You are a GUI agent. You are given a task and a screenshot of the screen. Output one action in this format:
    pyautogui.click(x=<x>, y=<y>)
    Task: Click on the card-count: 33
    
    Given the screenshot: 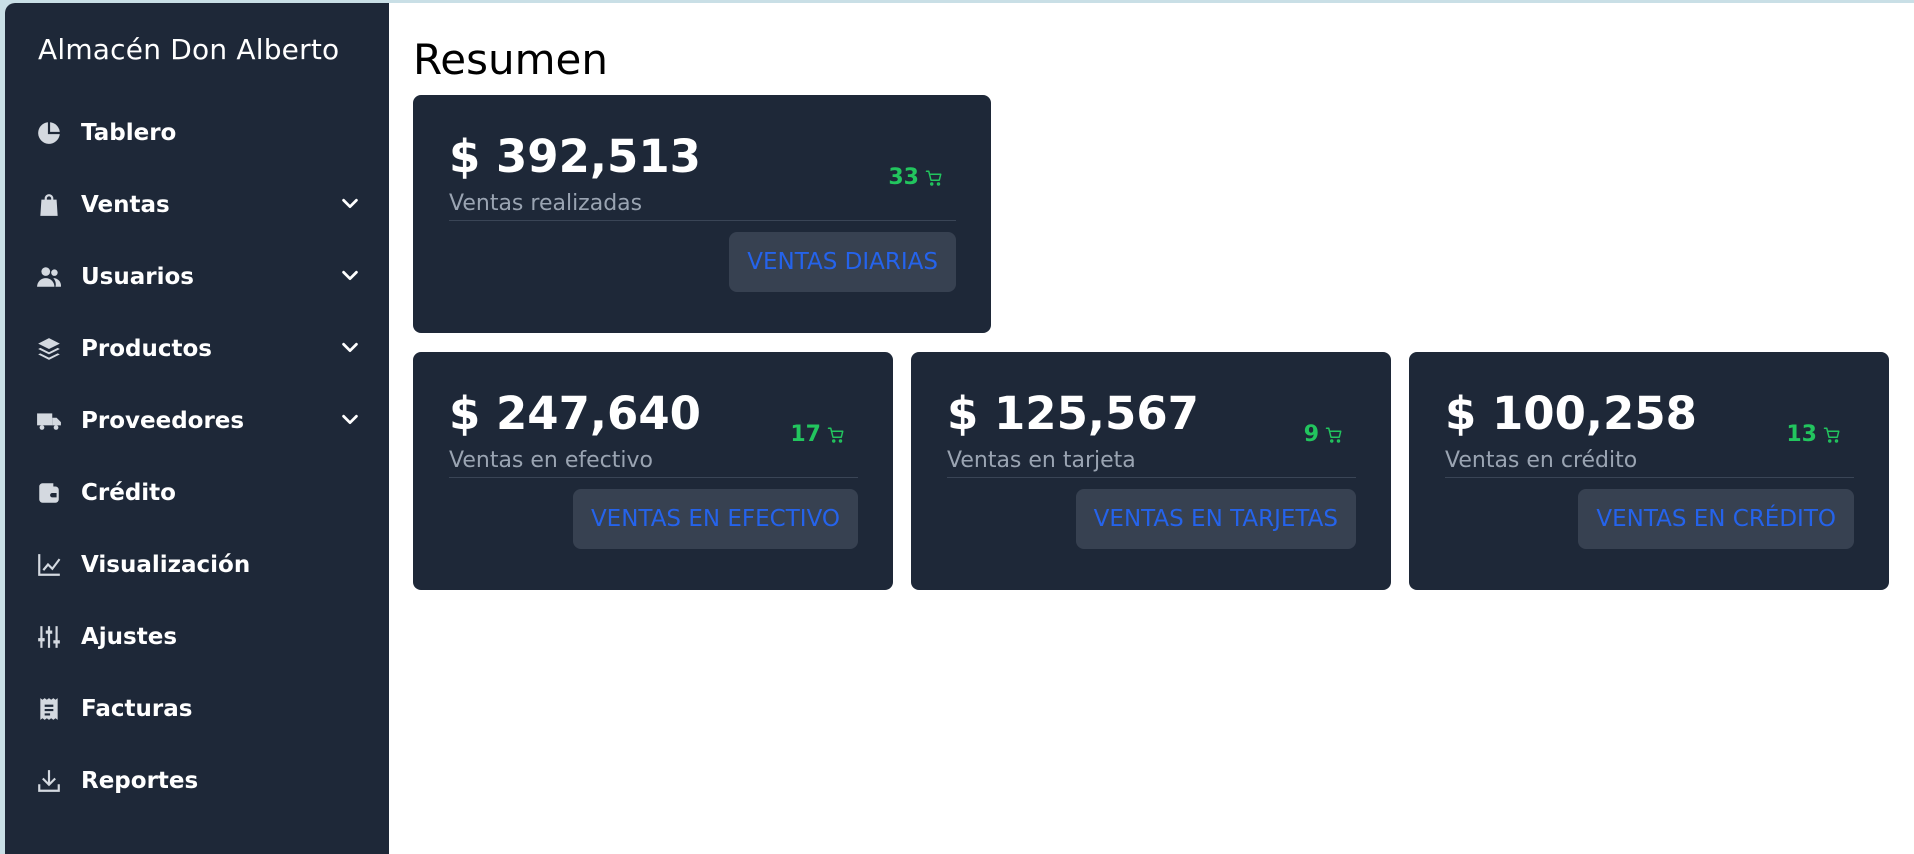 What is the action you would take?
    pyautogui.click(x=915, y=177)
    